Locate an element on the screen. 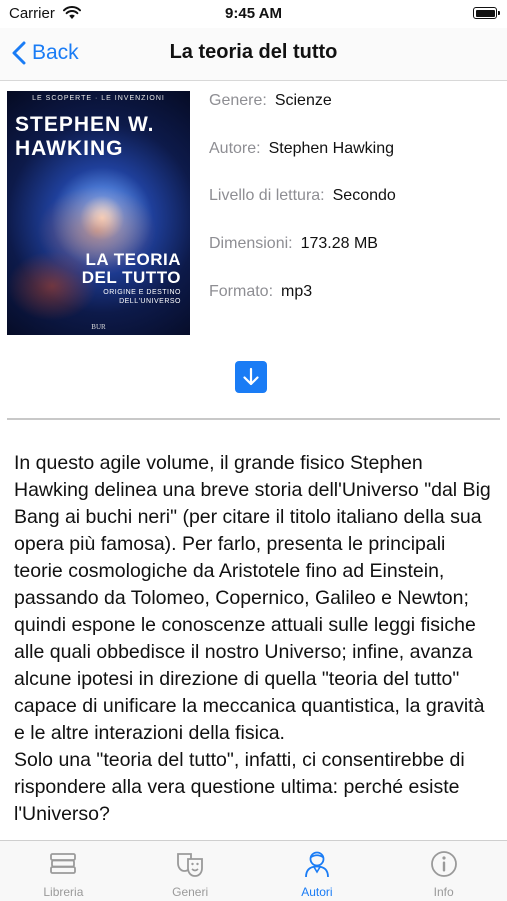  navigation-bar: Back La teoria del tutto is located at coordinates (253, 54).